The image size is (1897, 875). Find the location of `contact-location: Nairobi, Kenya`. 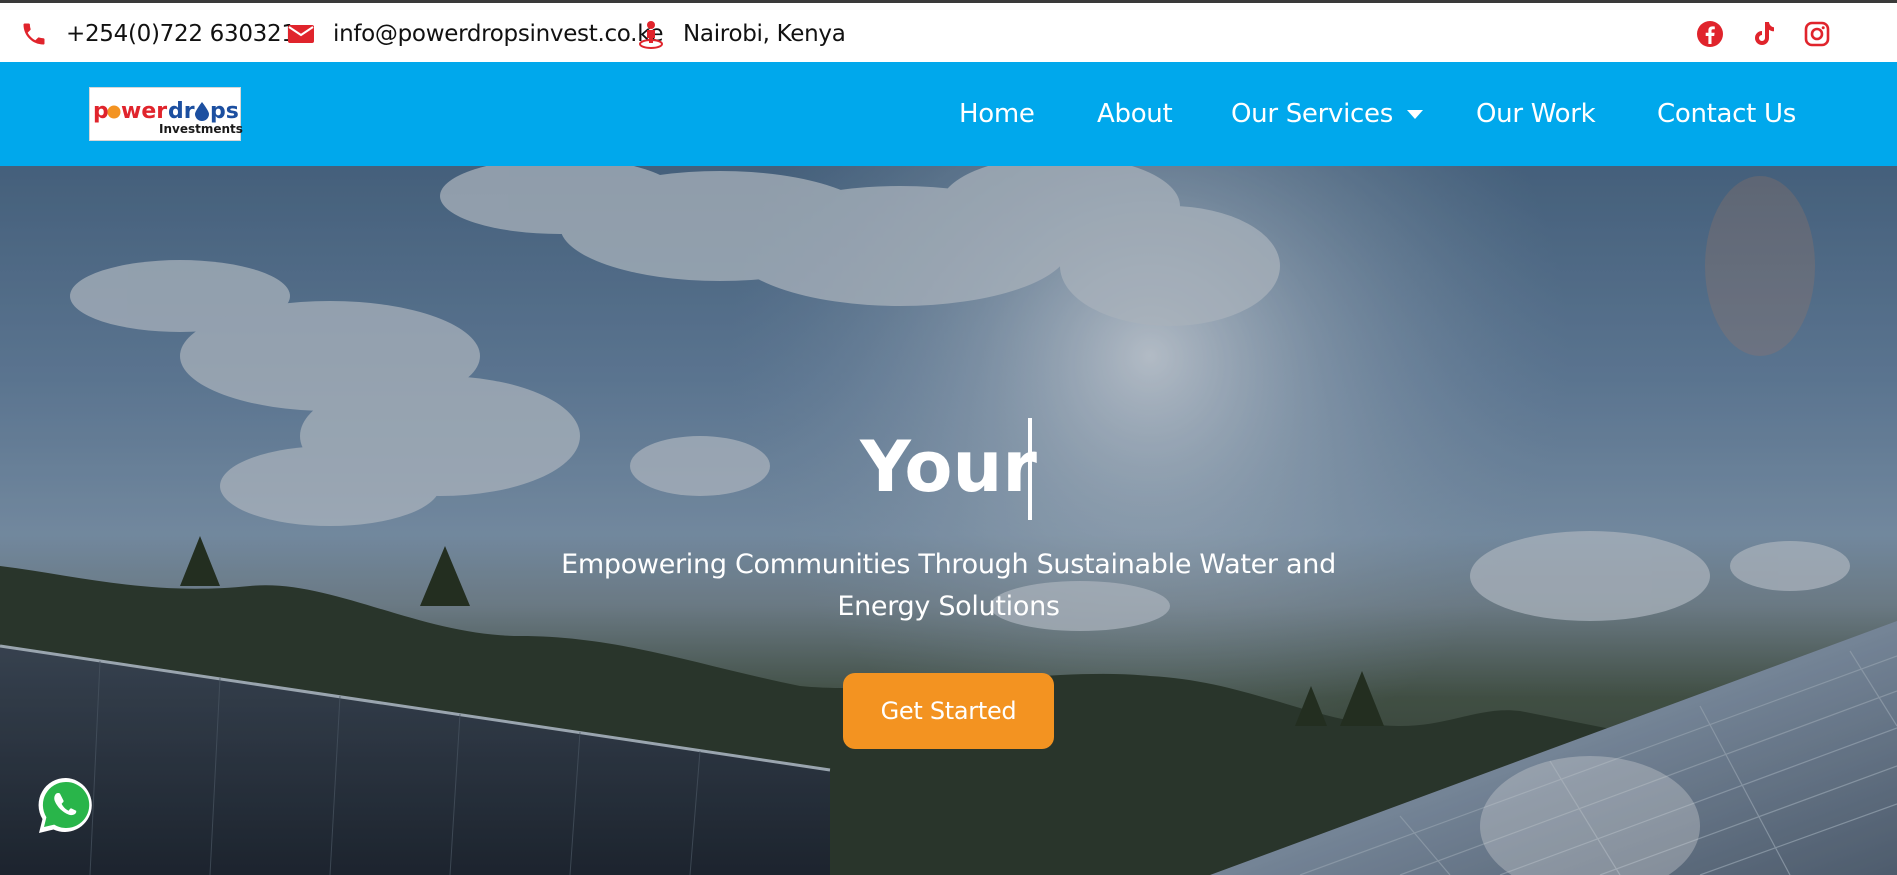

contact-location: Nairobi, Kenya is located at coordinates (741, 34).